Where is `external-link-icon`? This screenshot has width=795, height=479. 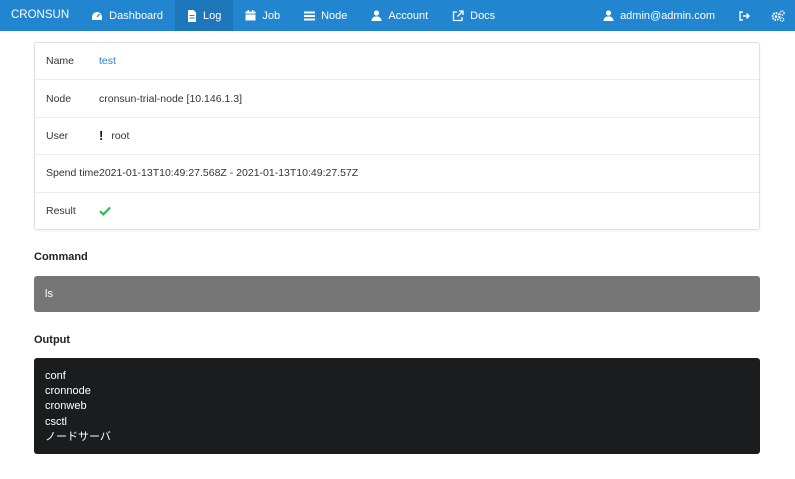
external-link-icon is located at coordinates (458, 15).